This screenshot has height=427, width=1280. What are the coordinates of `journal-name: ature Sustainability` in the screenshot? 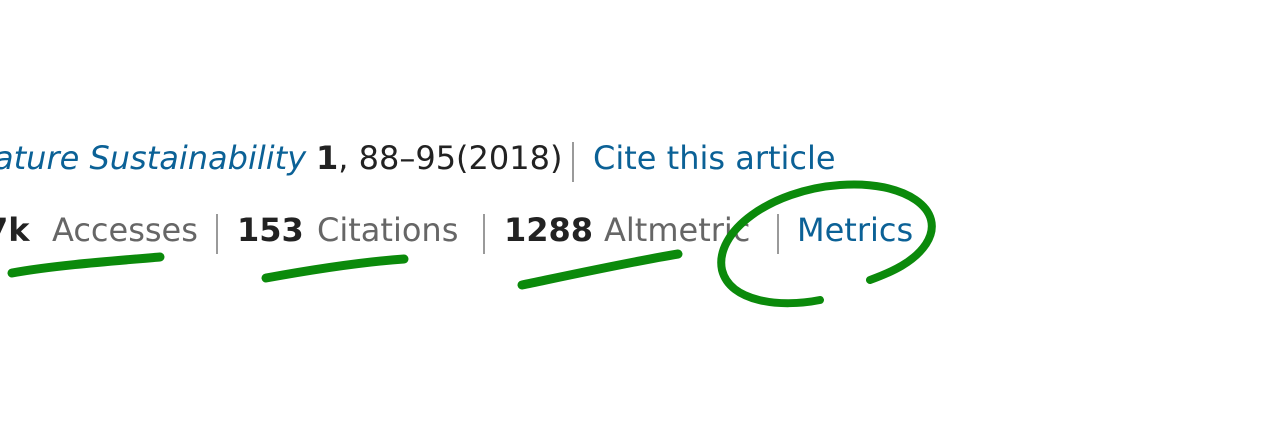 It's located at (153, 158).